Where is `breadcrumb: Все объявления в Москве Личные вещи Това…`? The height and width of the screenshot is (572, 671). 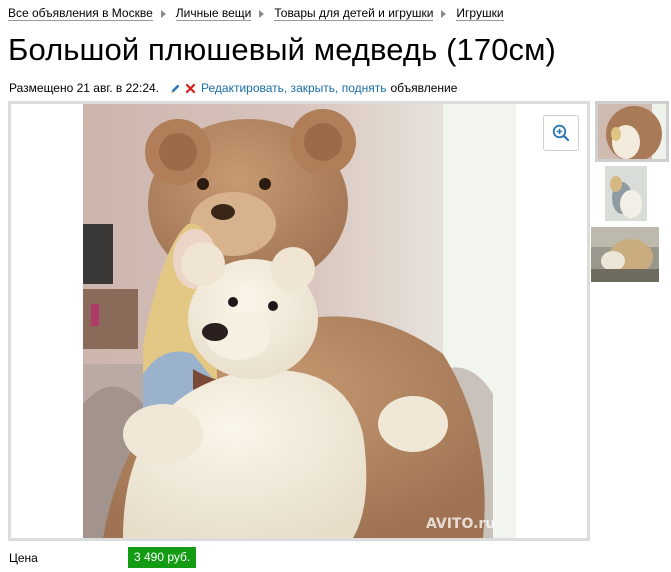 breadcrumb: Все объявления в Москве Личные вещи Това… is located at coordinates (256, 14).